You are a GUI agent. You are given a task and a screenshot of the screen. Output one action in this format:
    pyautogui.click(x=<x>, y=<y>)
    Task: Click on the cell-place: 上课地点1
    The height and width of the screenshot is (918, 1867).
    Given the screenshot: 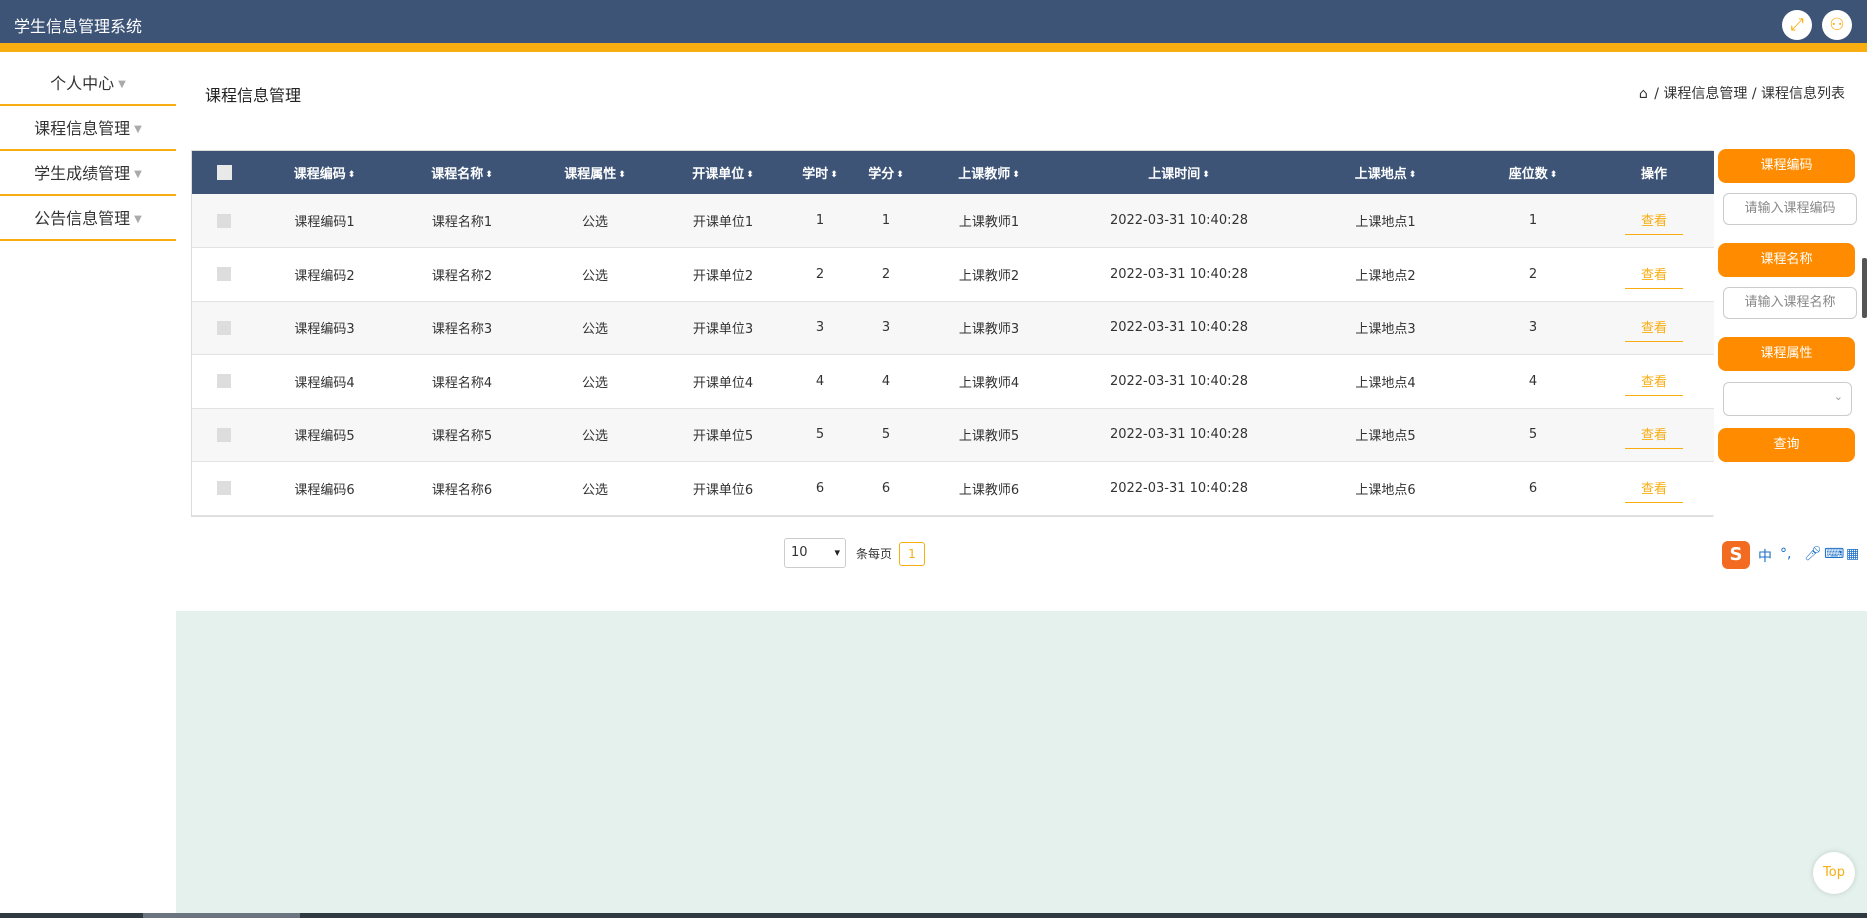 What is the action you would take?
    pyautogui.click(x=1385, y=222)
    